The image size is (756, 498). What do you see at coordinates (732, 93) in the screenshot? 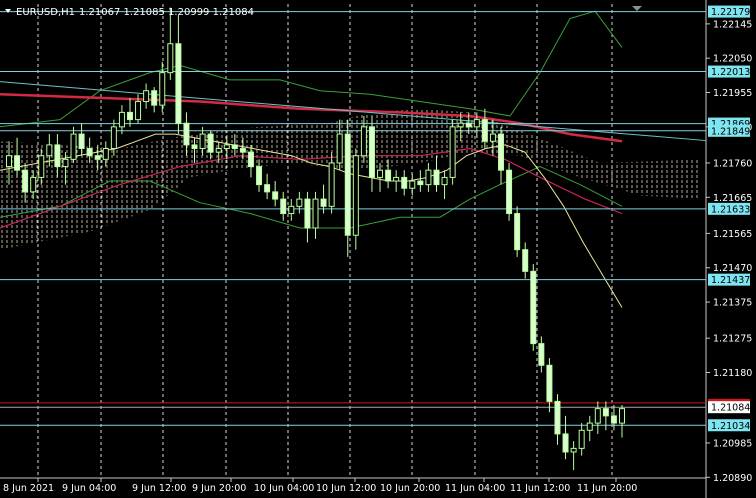
I see `price-tick-label: 1.21955` at bounding box center [732, 93].